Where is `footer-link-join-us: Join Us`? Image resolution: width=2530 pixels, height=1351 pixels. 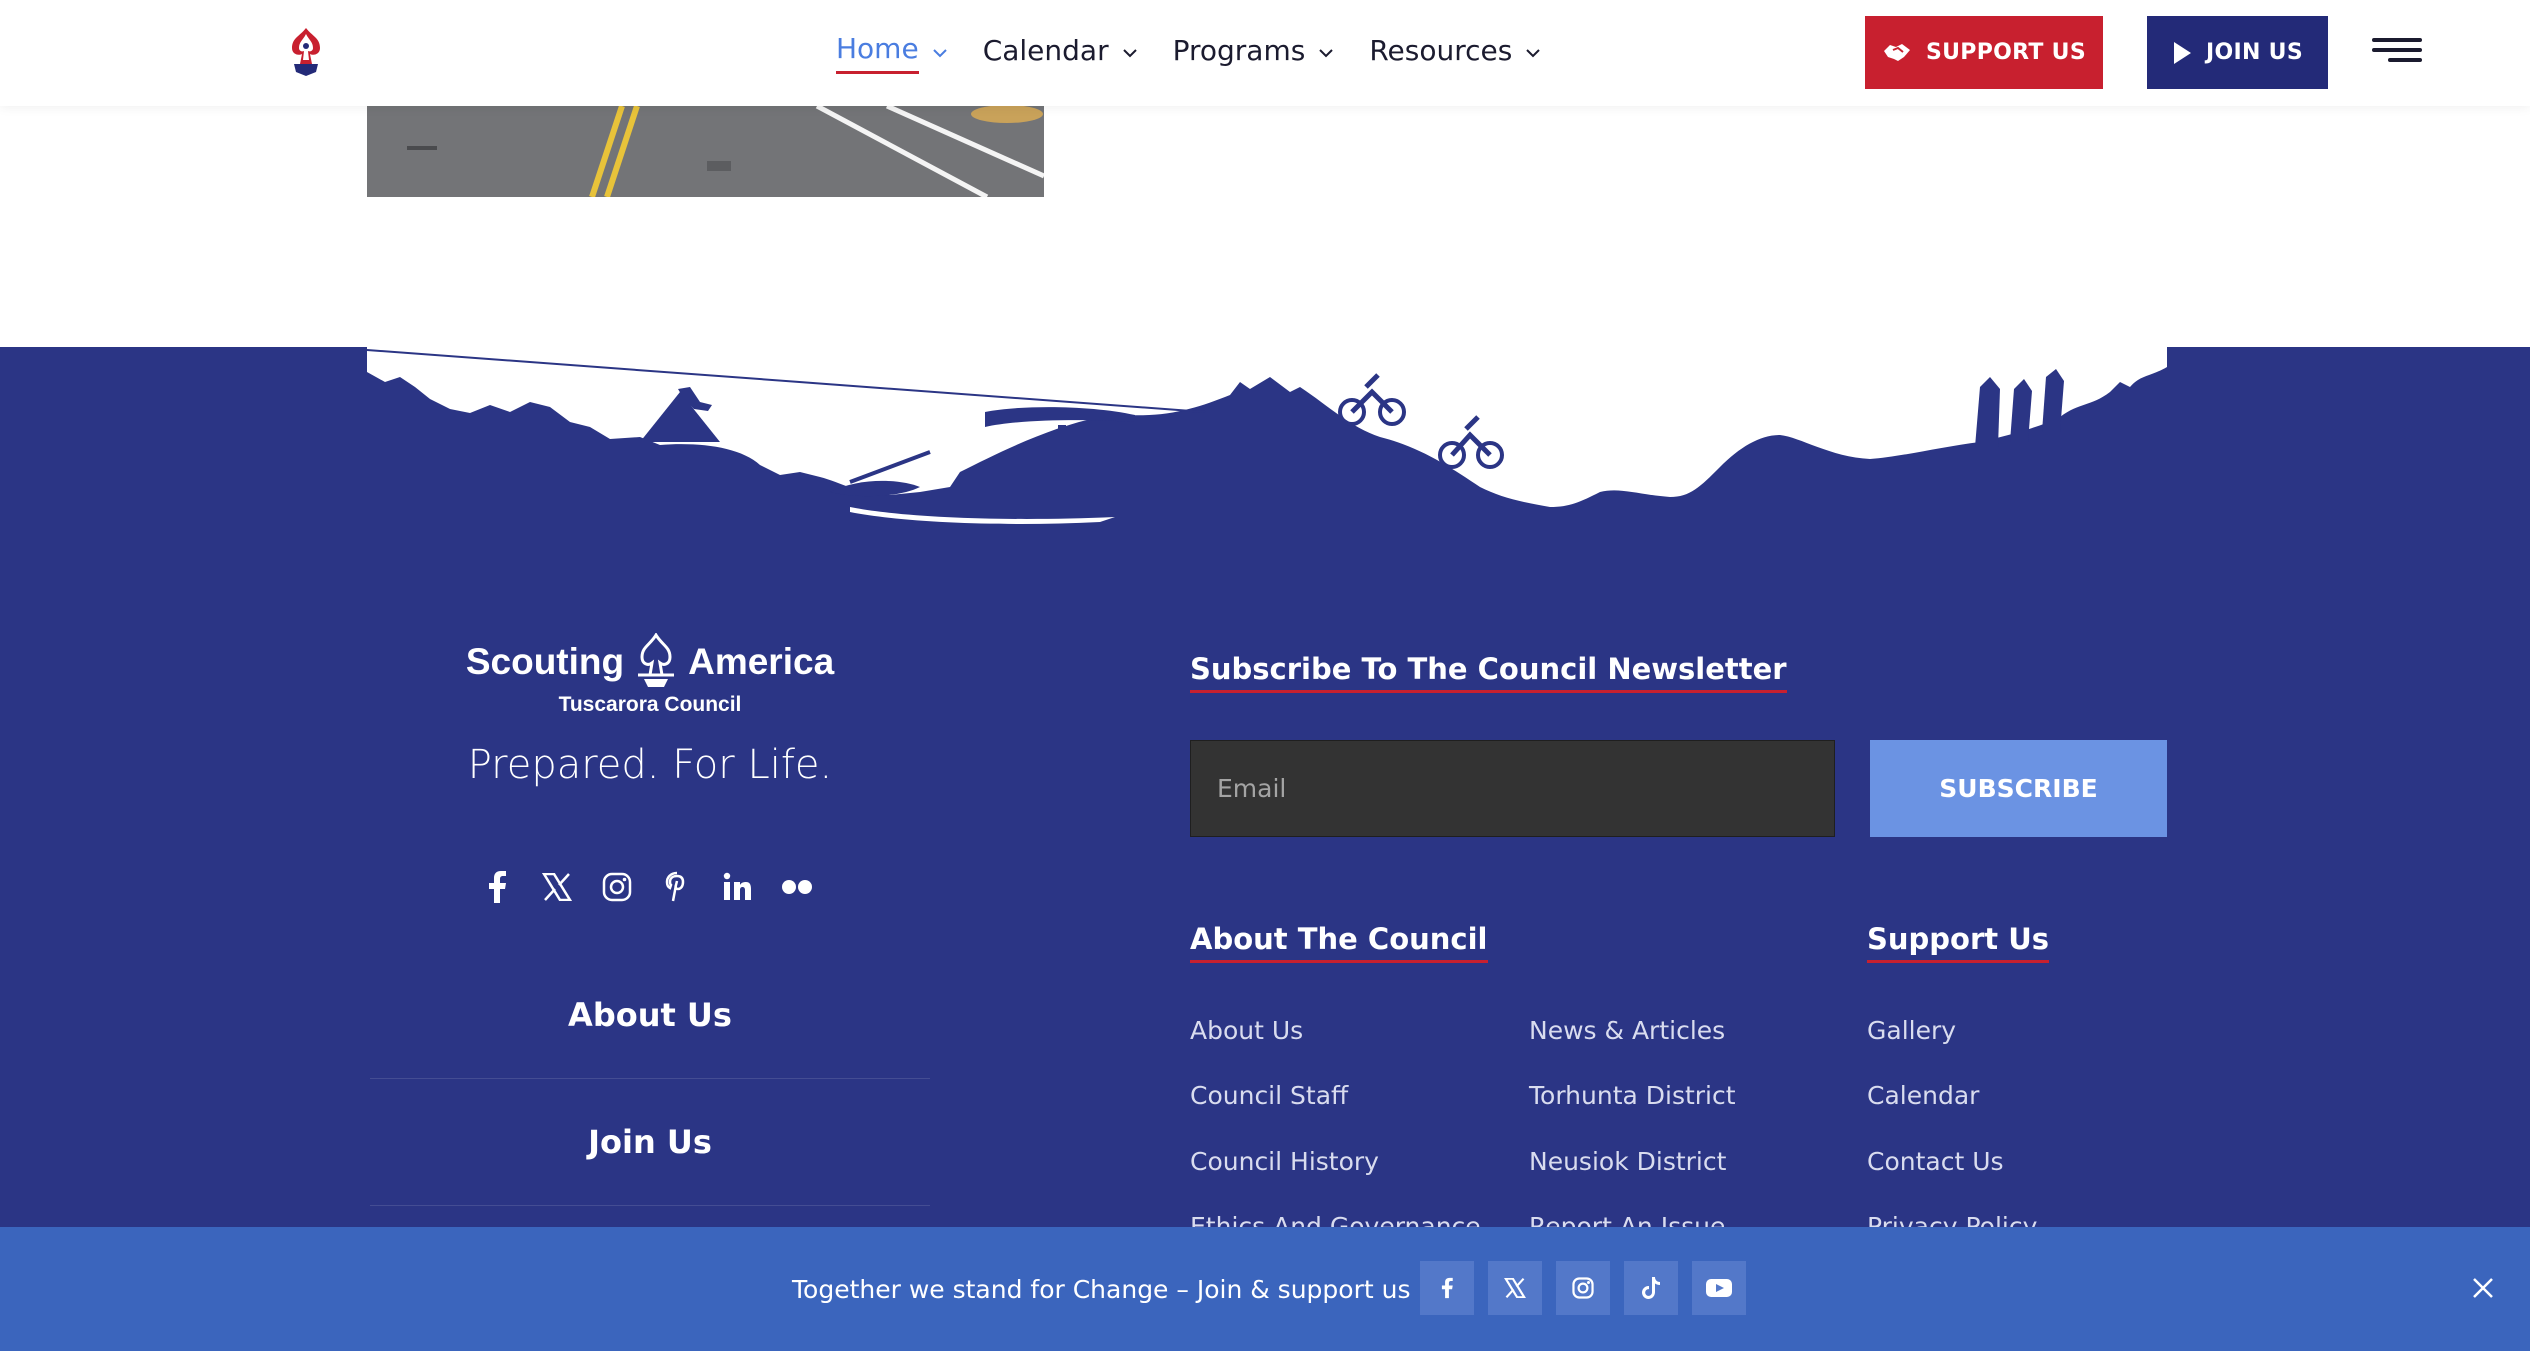
footer-link-join-us: Join Us is located at coordinates (650, 1142).